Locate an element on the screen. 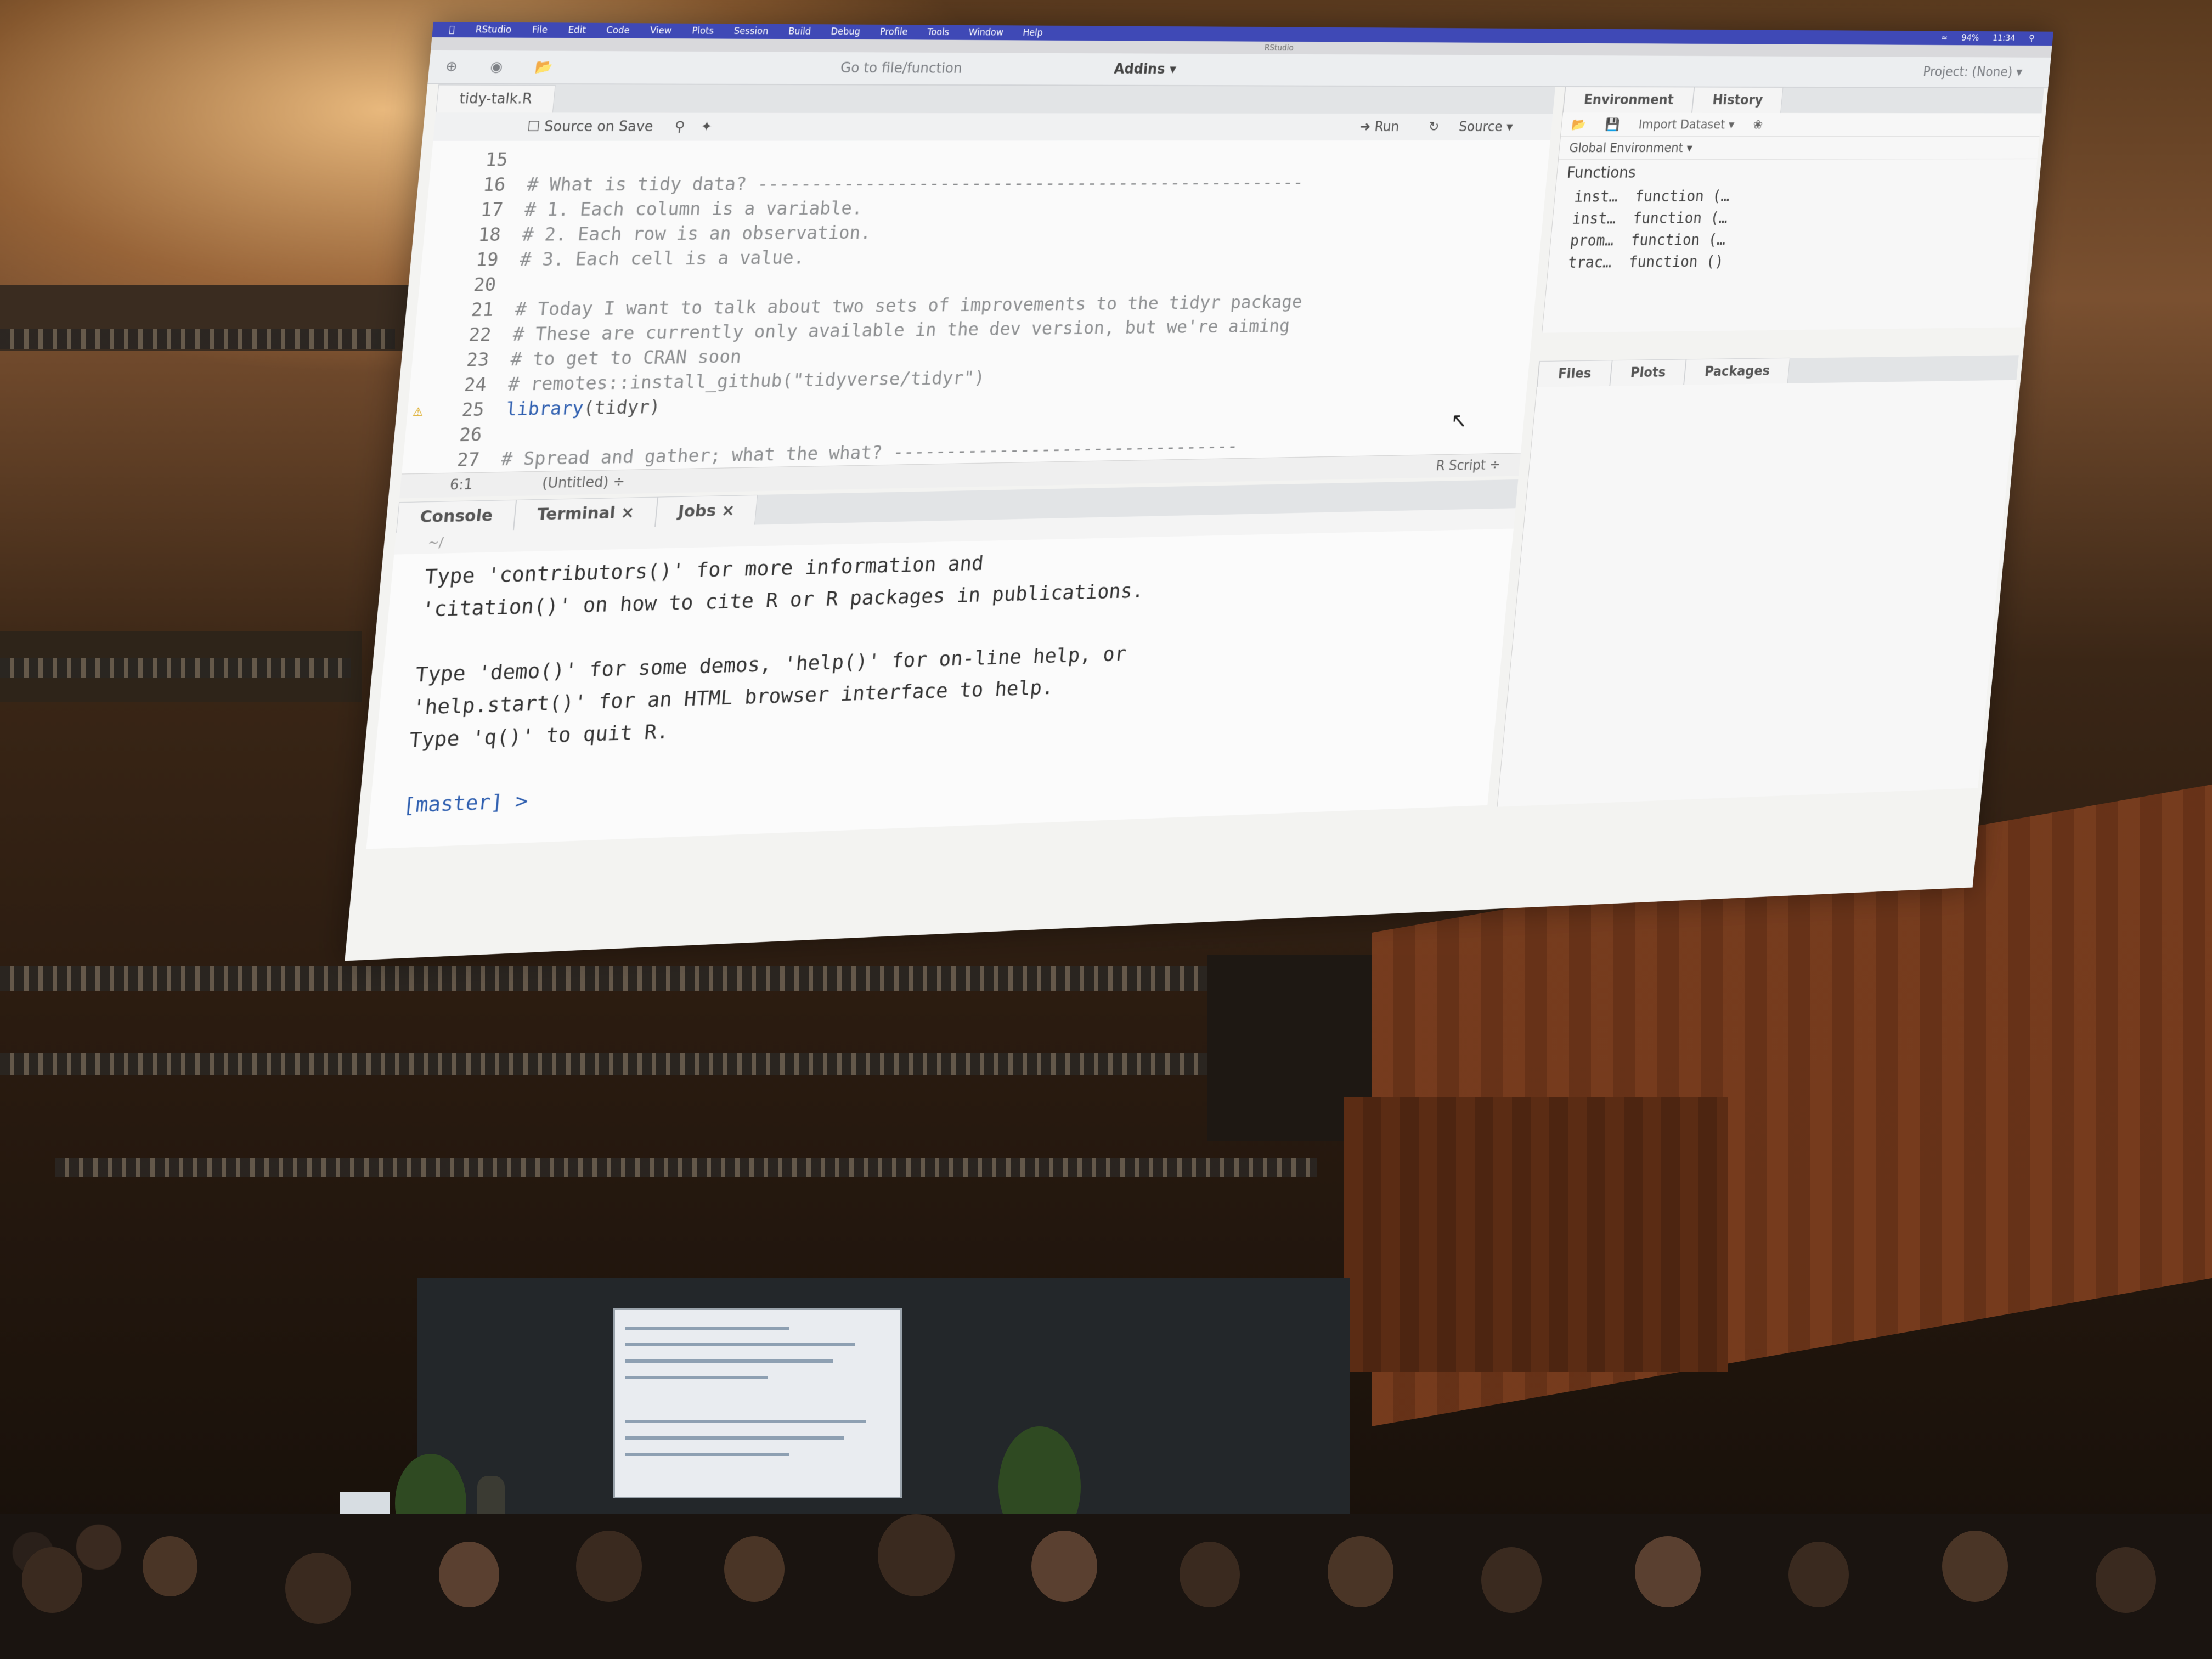 The width and height of the screenshot is (2212, 1659). files-tabs: Files Plots Packages is located at coordinates (1778, 371).